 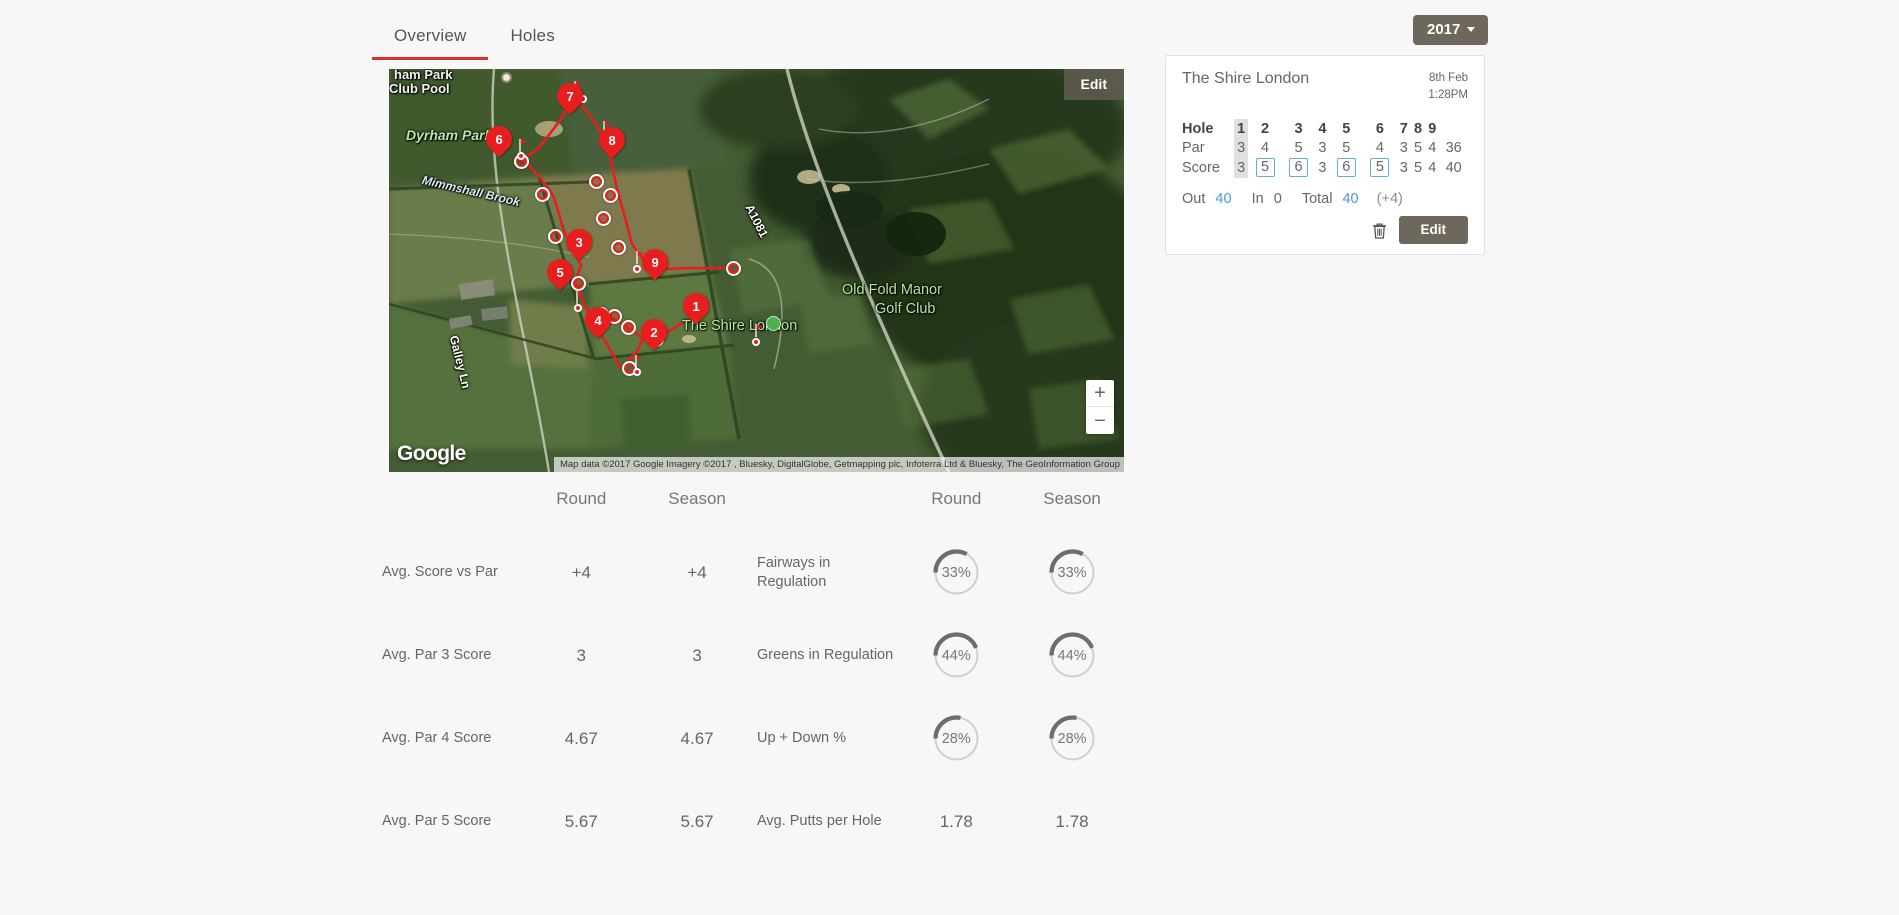 I want to click on scorecard-hole-row: Hole 1 2 3 4 5 6 7 8 9, so click(x=1325, y=129).